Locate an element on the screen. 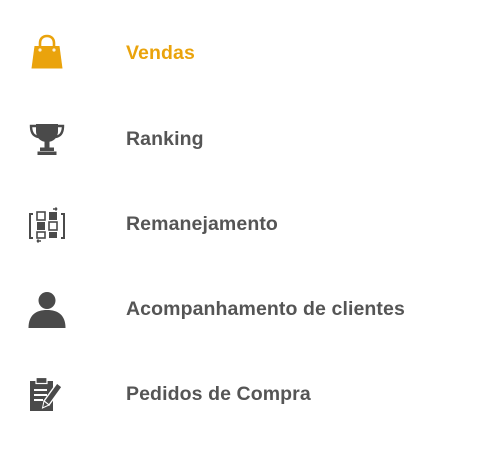 The height and width of the screenshot is (451, 490). menu-item-label: Remanejamento is located at coordinates (202, 224).